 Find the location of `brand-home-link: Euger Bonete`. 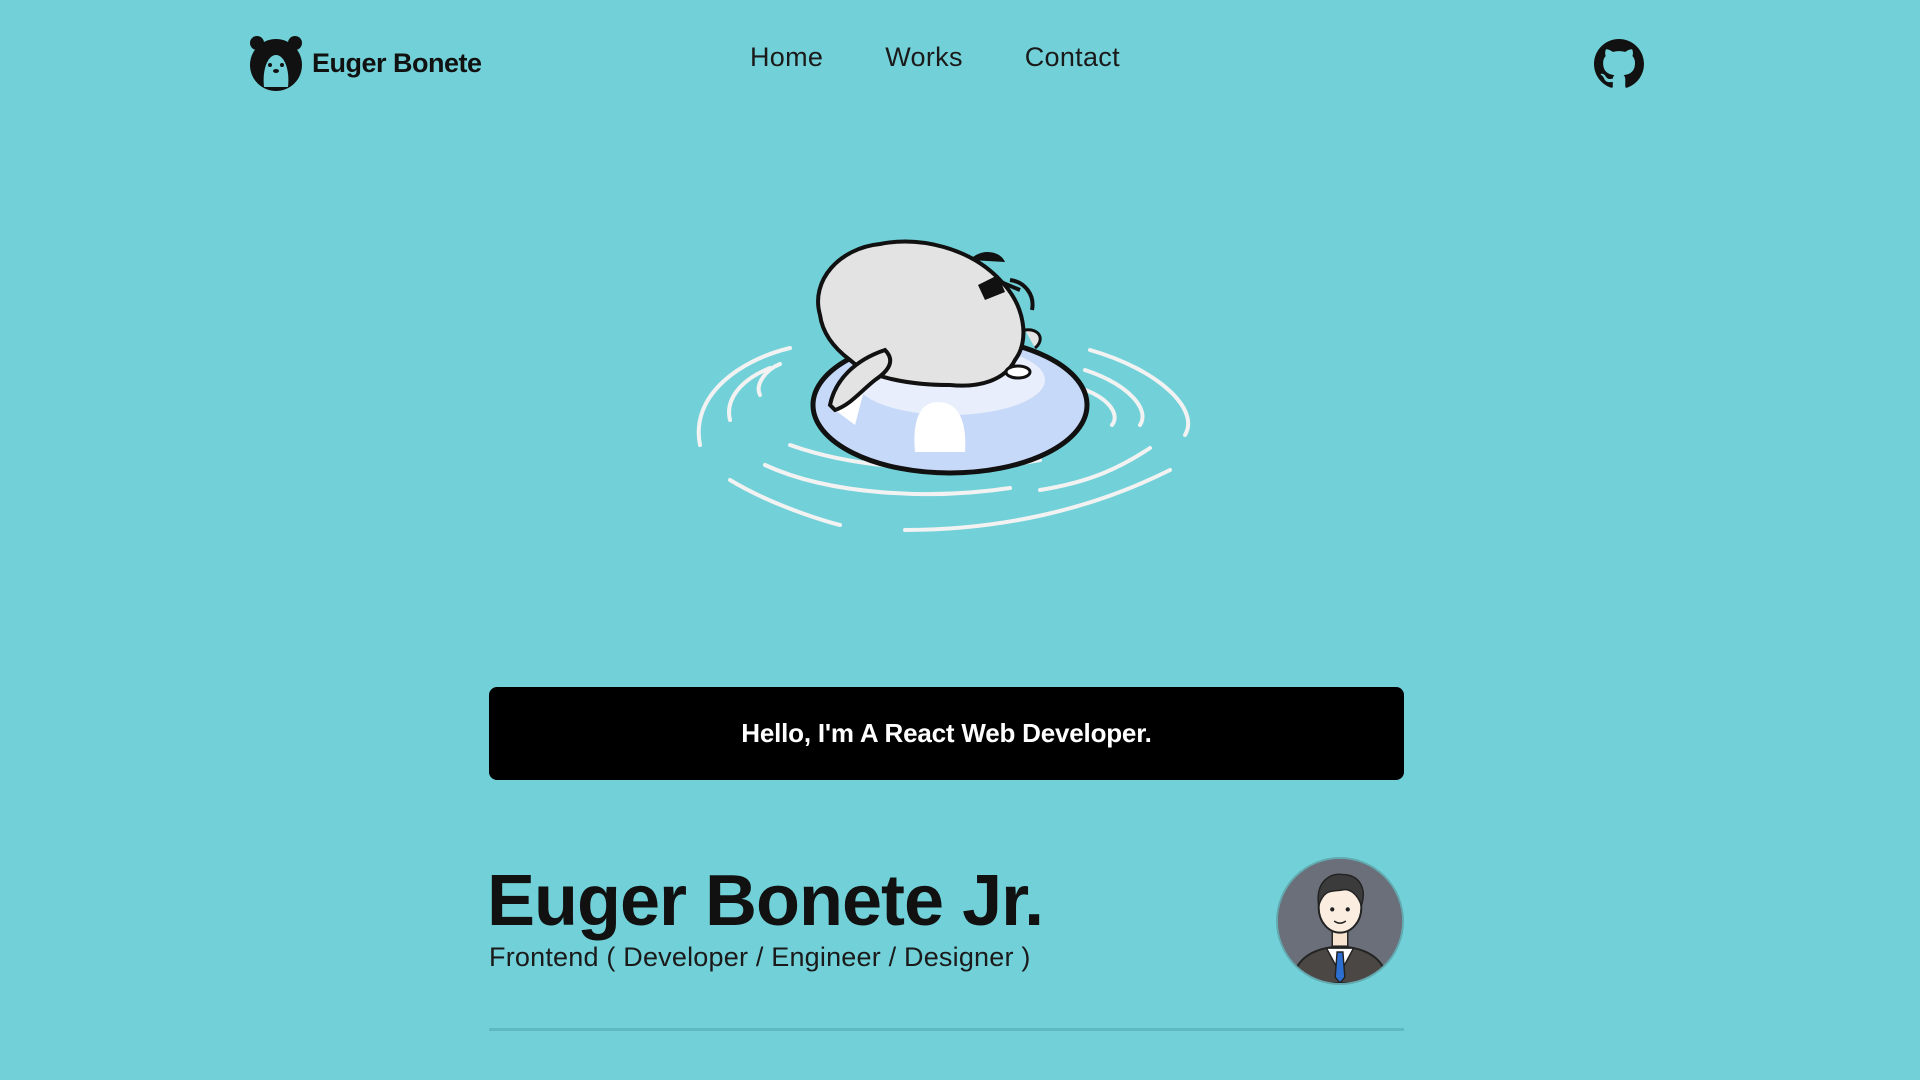

brand-home-link: Euger Bonete is located at coordinates (365, 63).